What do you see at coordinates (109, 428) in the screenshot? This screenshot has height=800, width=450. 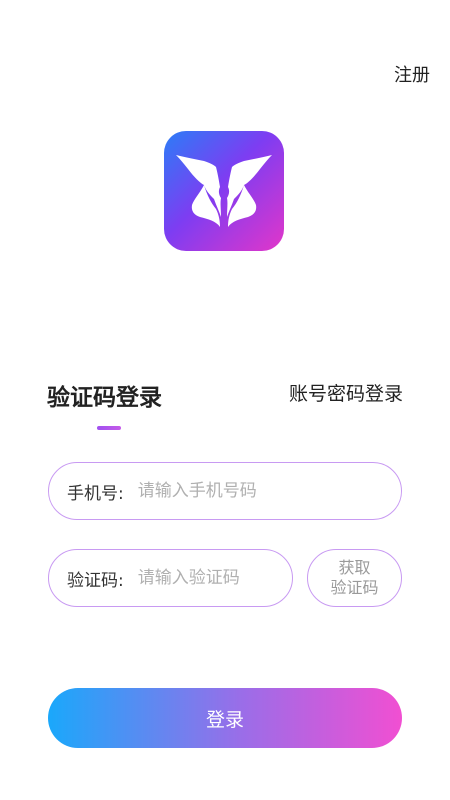 I see `active-tab-indicator` at bounding box center [109, 428].